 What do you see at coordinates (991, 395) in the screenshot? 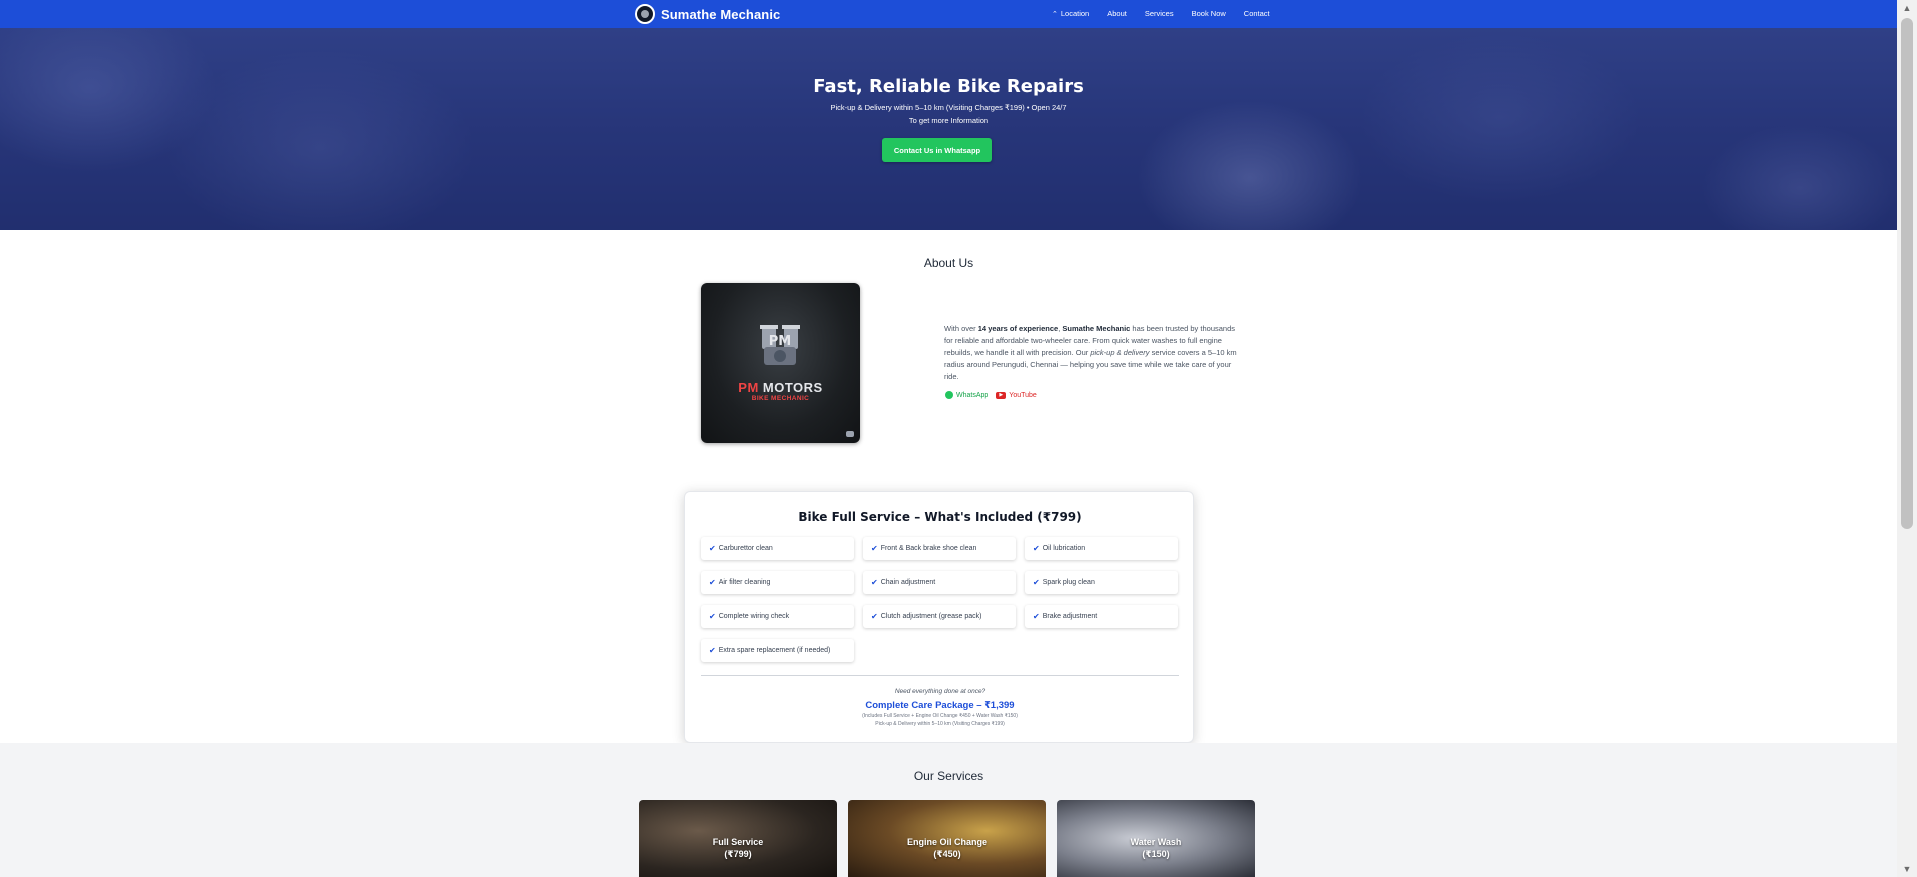
I see `social-links: WhatsApp ▶ YouTube` at bounding box center [991, 395].